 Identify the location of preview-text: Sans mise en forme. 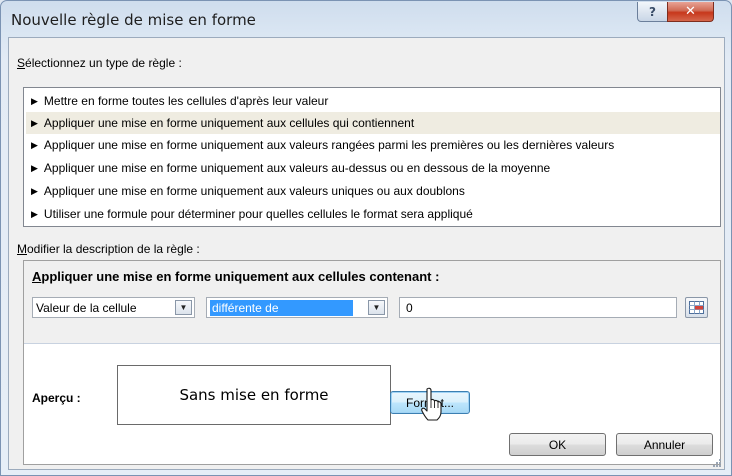
(254, 395).